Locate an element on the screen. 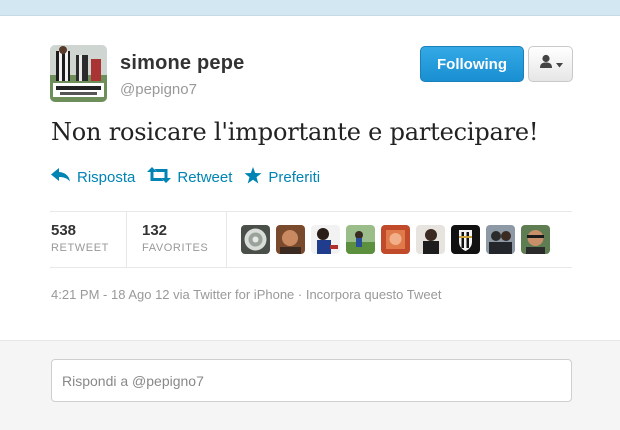 The width and height of the screenshot is (620, 430). user-handle: @pepigno7 is located at coordinates (158, 89).